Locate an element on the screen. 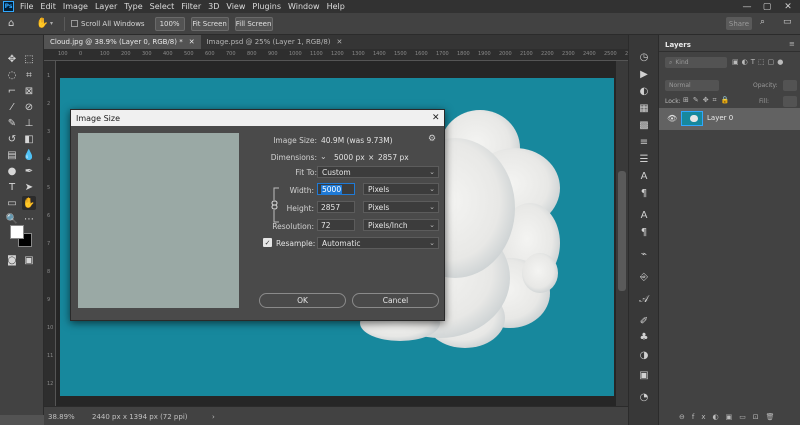 The width and height of the screenshot is (800, 425). tab-image: Image.psd @ 25% (Layer 1, RGB/8) ✕ is located at coordinates (275, 42).